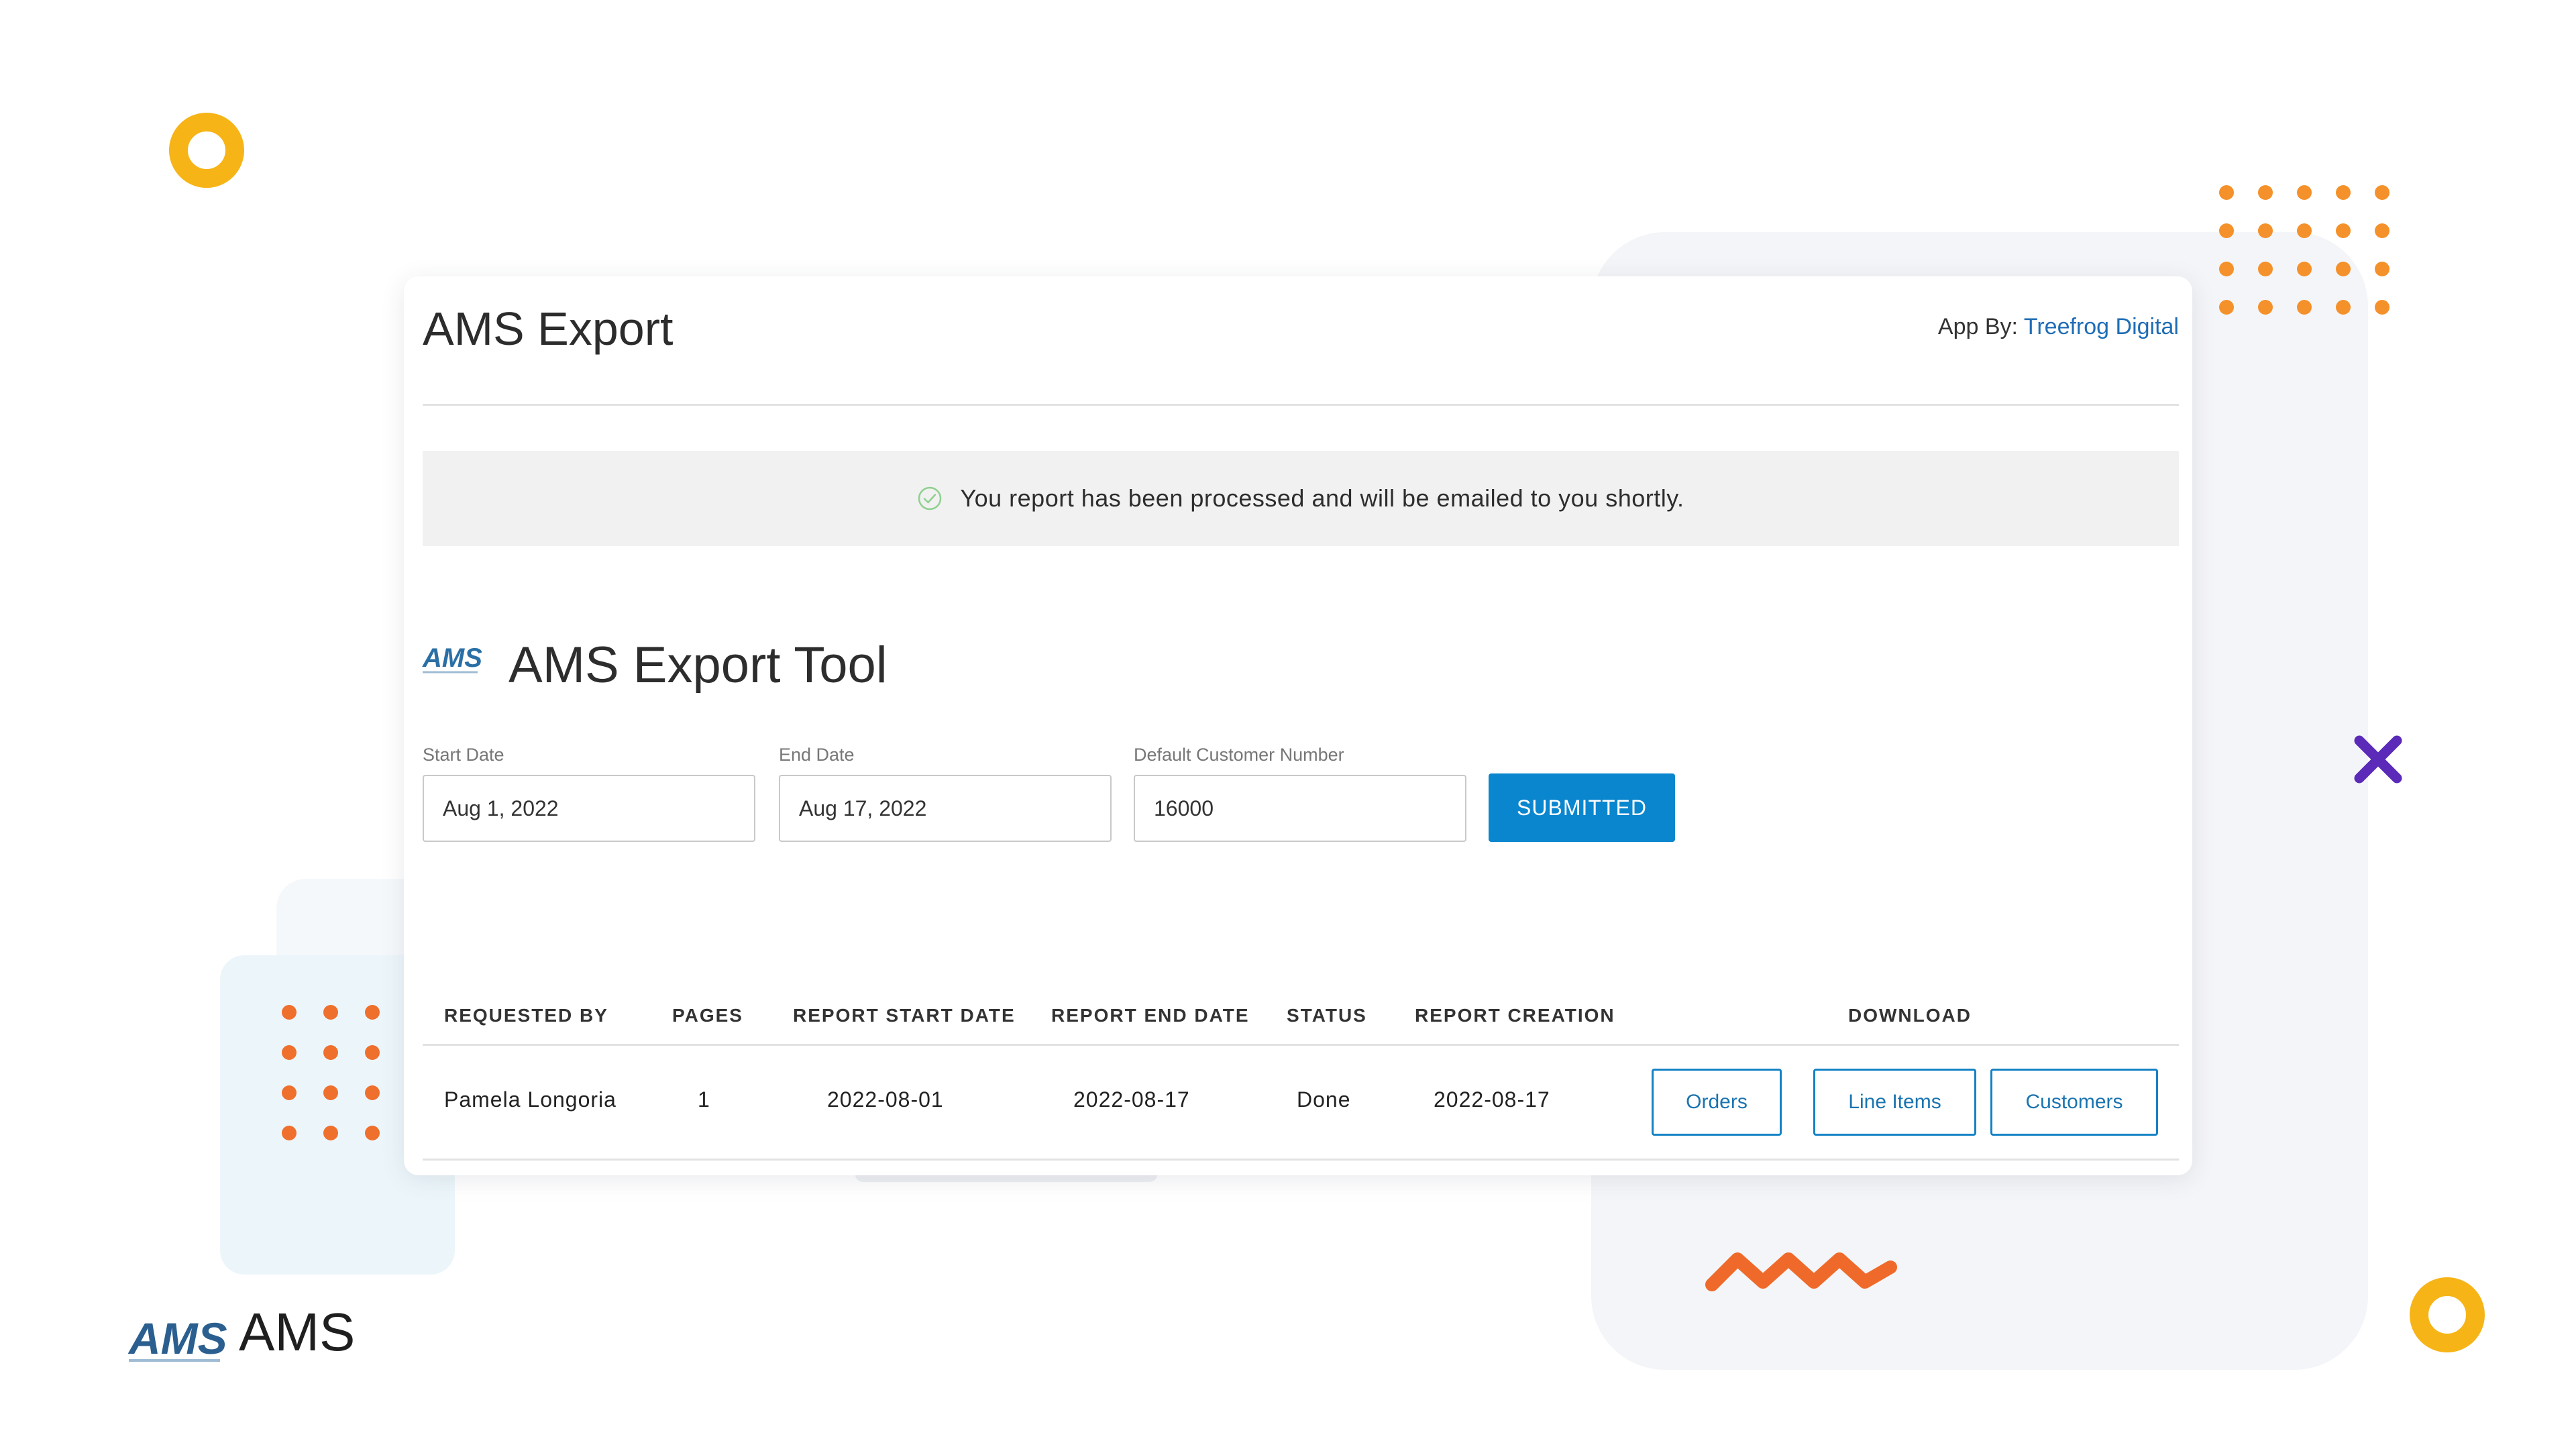  I want to click on ams-logo-icon: AMS, so click(452, 658).